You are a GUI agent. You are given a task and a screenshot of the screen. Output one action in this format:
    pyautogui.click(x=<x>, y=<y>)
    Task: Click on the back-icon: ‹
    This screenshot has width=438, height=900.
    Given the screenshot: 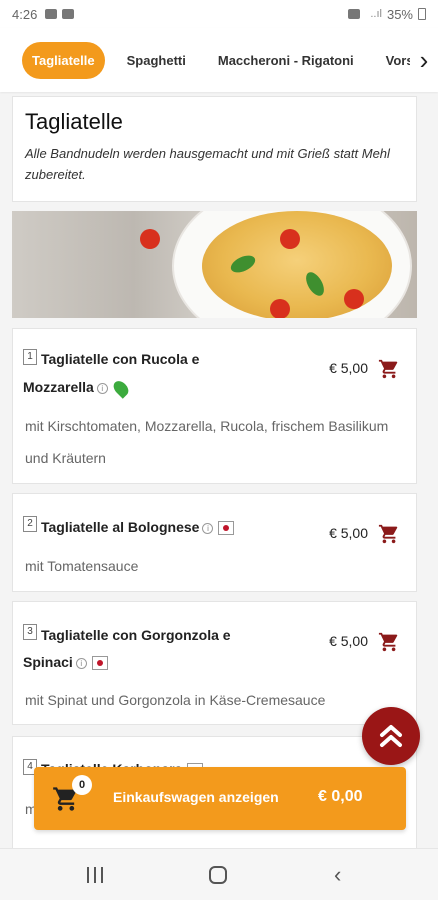 What is the action you would take?
    pyautogui.click(x=337, y=875)
    